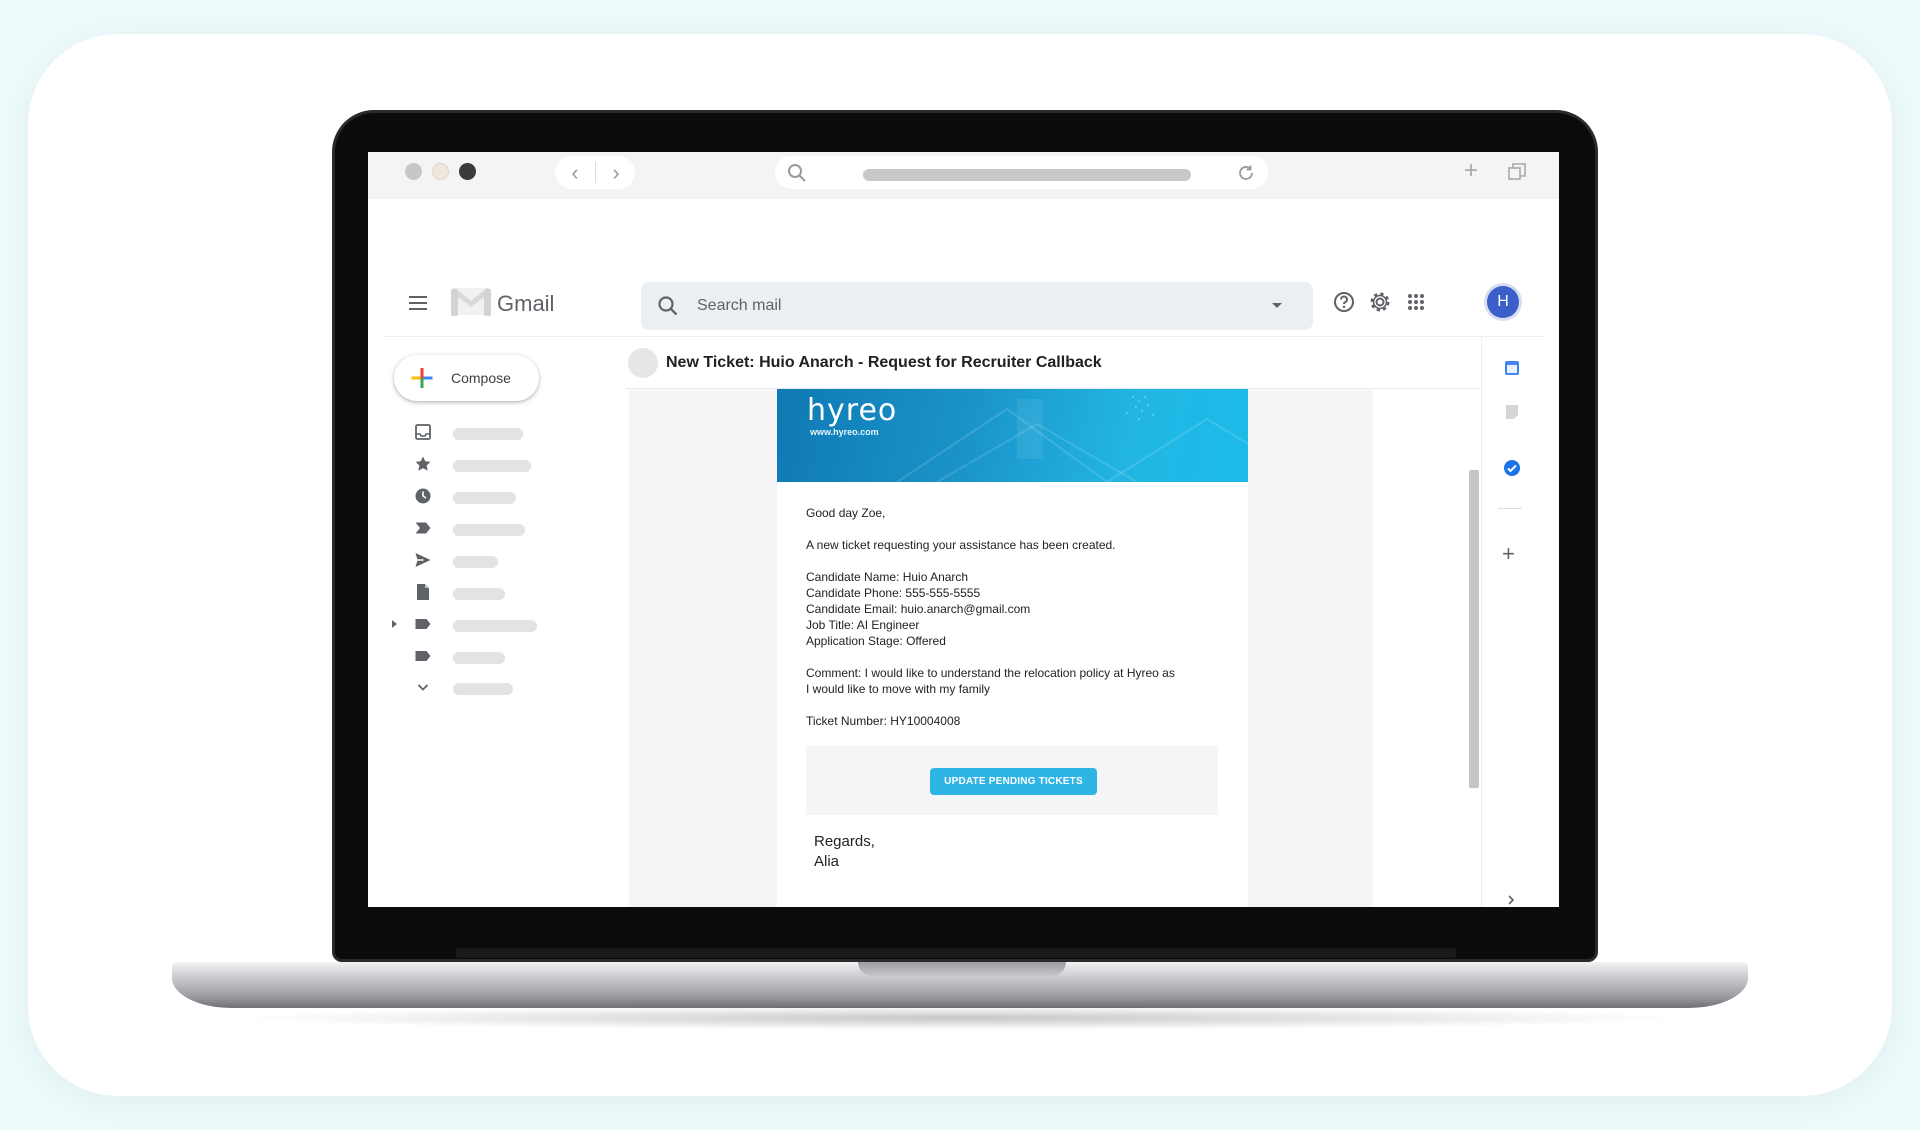 The image size is (1920, 1130). Describe the element at coordinates (1474, 629) in the screenshot. I see `scrollbar-thumb` at that location.